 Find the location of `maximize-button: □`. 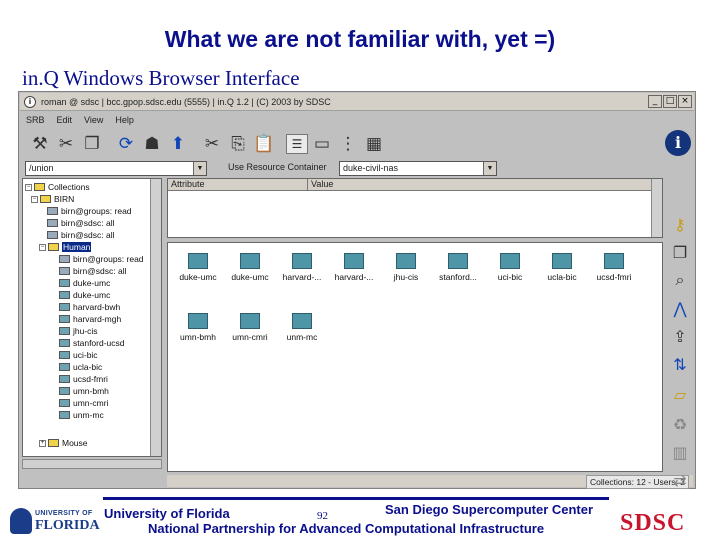

maximize-button: □ is located at coordinates (670, 101).